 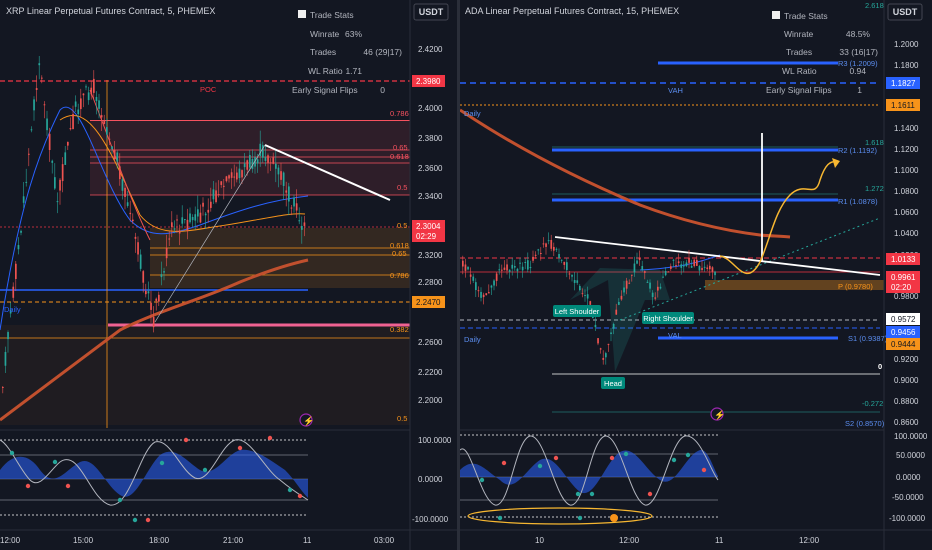 What do you see at coordinates (903, 332) in the screenshot?
I see `level4-price: 0.9456` at bounding box center [903, 332].